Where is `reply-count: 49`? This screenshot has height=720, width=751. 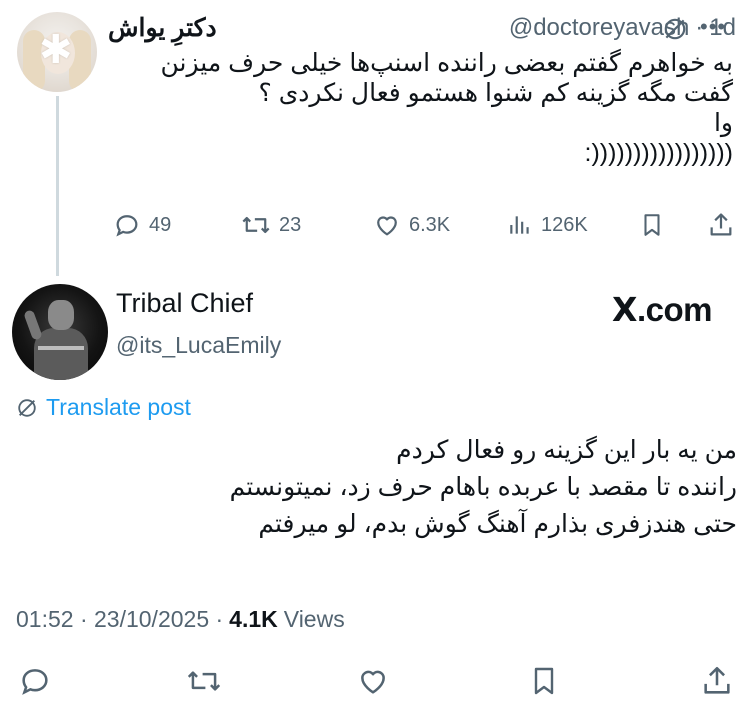 reply-count: 49 is located at coordinates (160, 224).